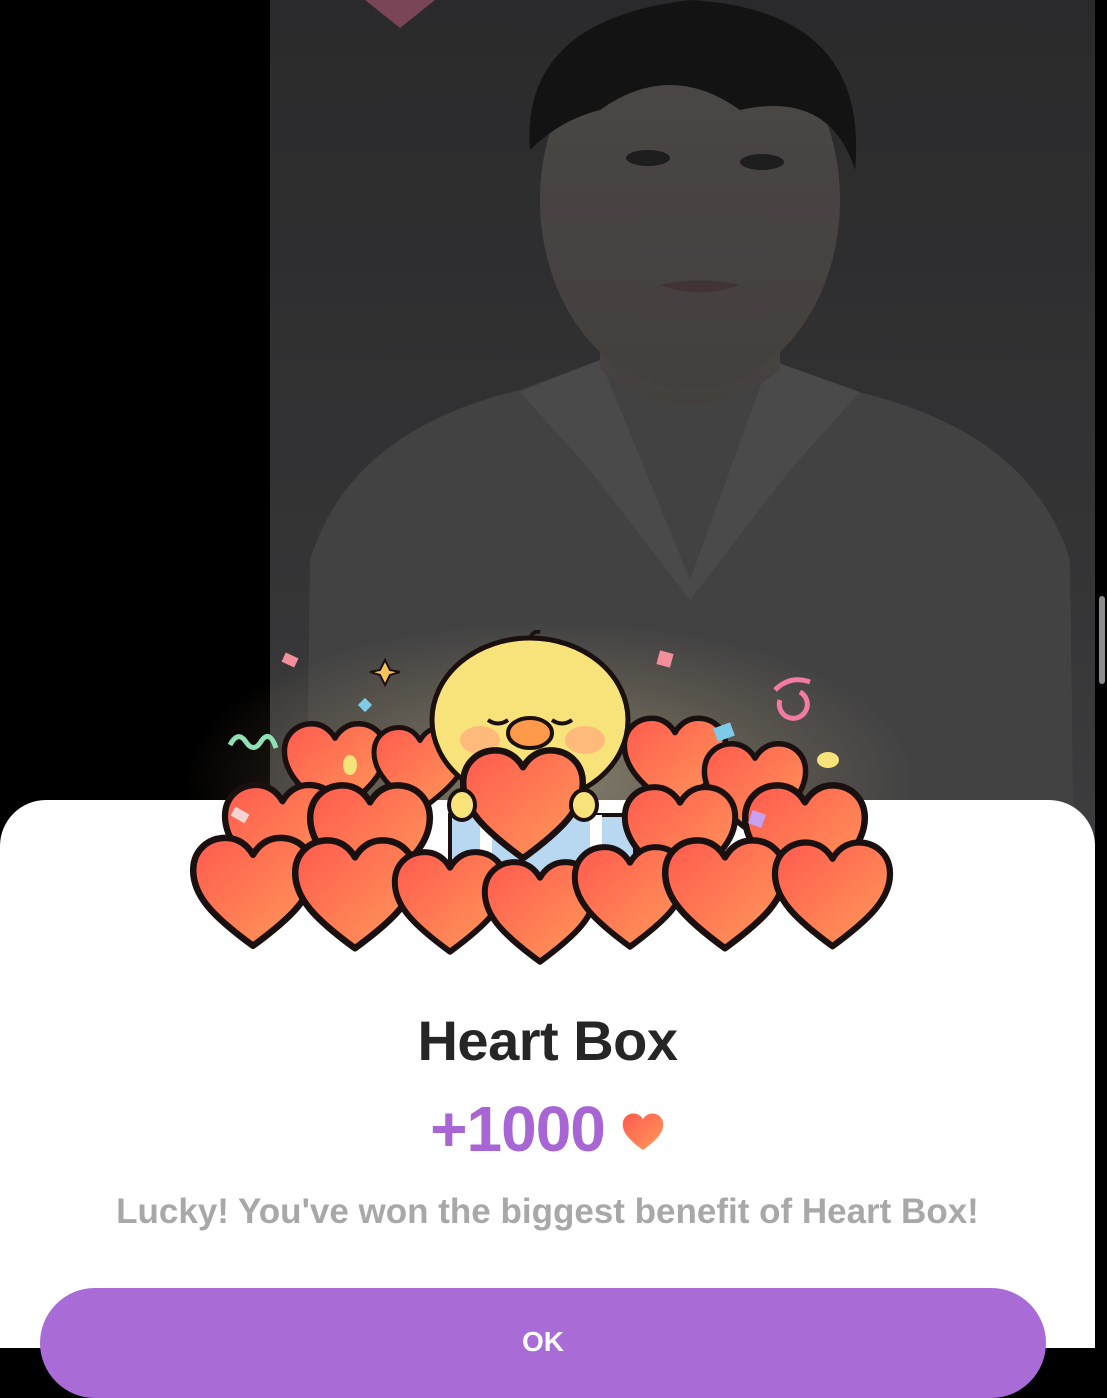  Describe the element at coordinates (543, 1343) in the screenshot. I see `ok-button: OK` at that location.